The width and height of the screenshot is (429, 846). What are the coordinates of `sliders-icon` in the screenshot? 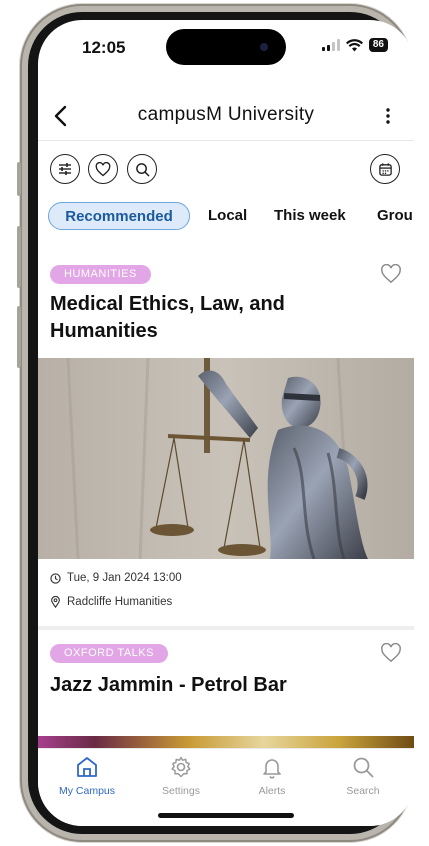 It's located at (65, 169).